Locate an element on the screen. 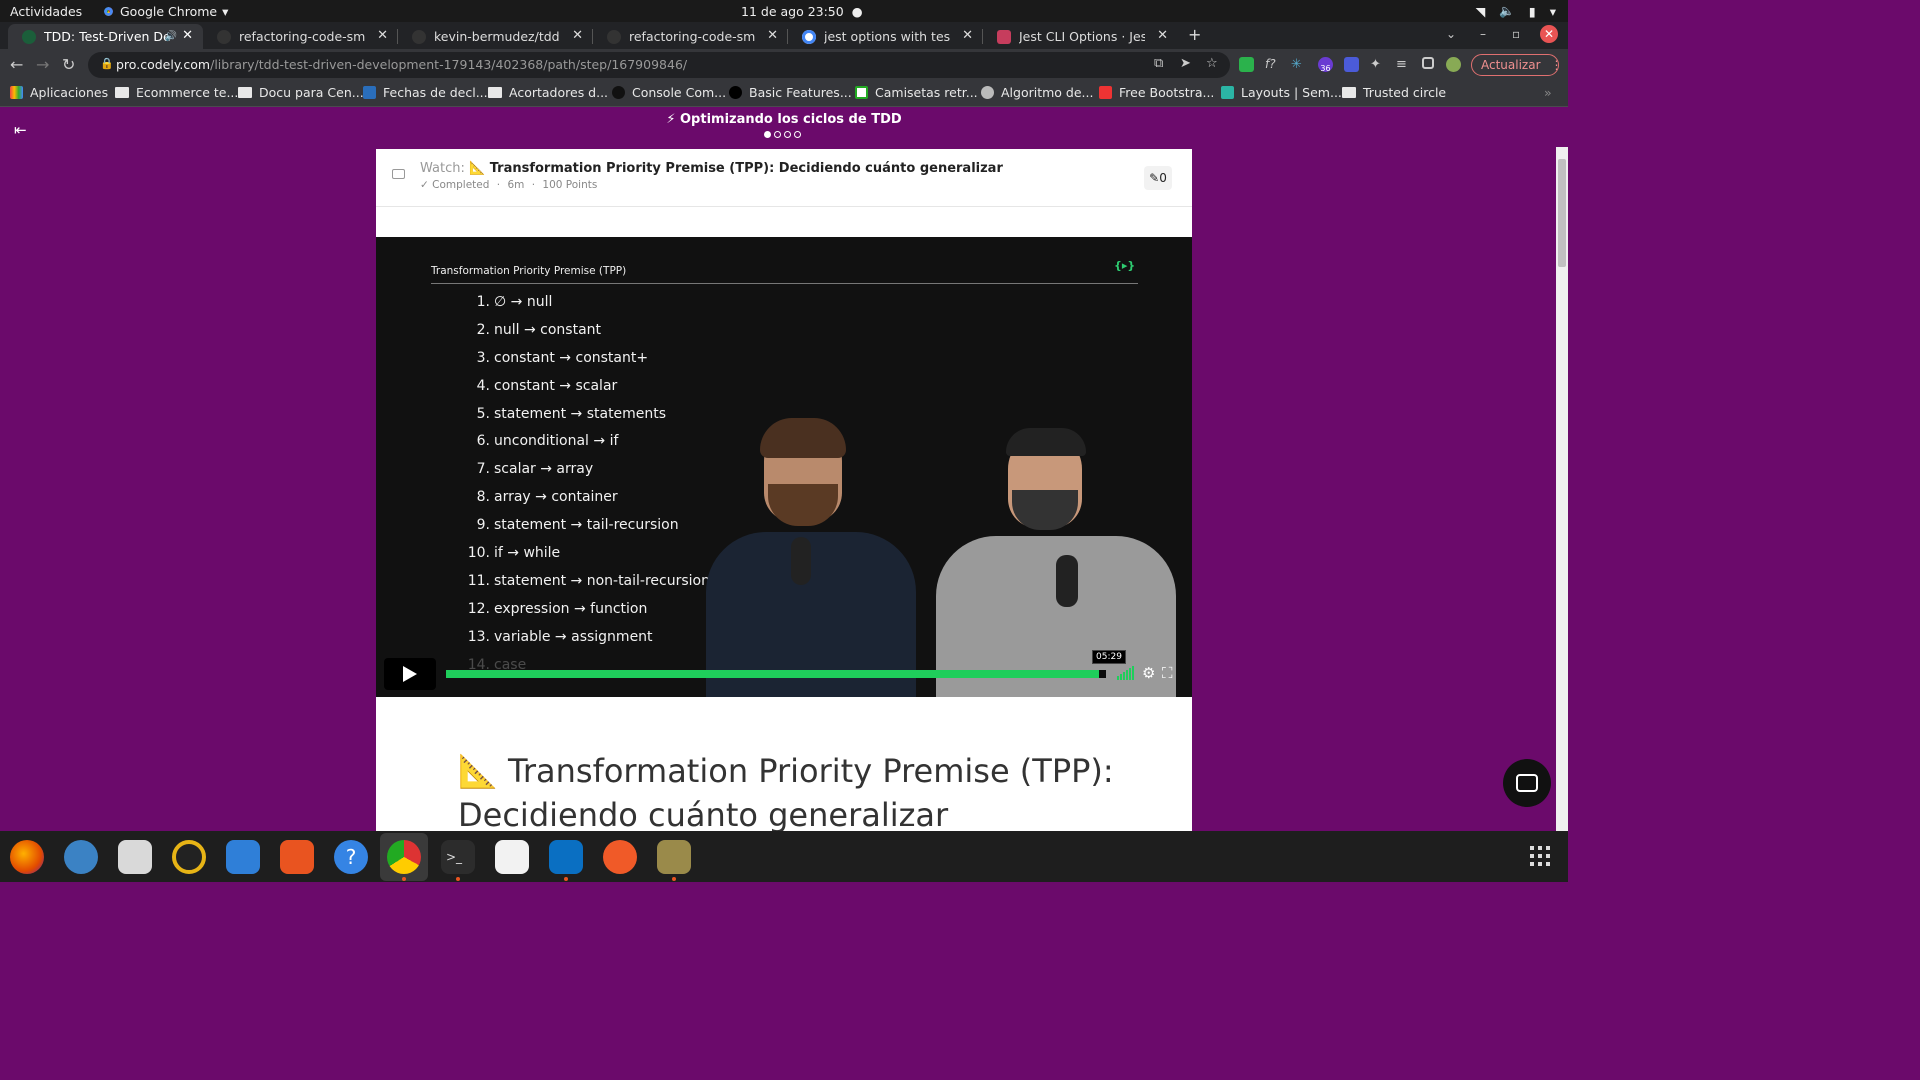 The image size is (1920, 1080). tpp-item: 6. unconditional → if is located at coordinates (588, 447).